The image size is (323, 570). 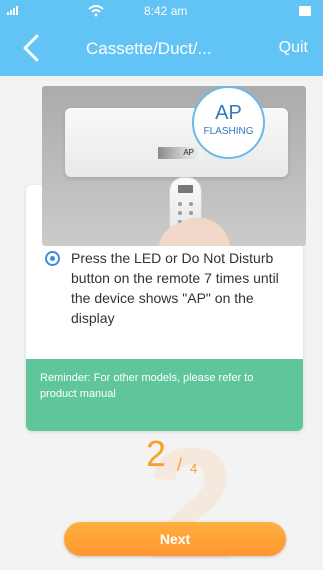 What do you see at coordinates (305, 11) in the screenshot?
I see `battery-icon` at bounding box center [305, 11].